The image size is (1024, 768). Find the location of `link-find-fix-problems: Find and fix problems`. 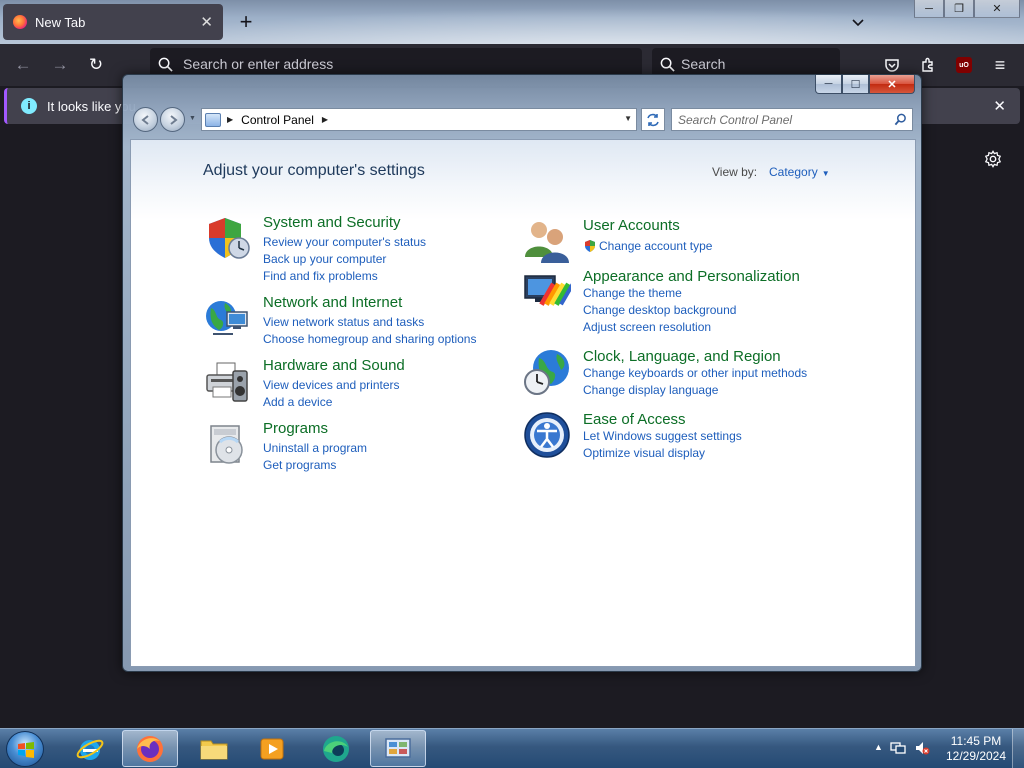

link-find-fix-problems: Find and fix problems is located at coordinates (320, 276).